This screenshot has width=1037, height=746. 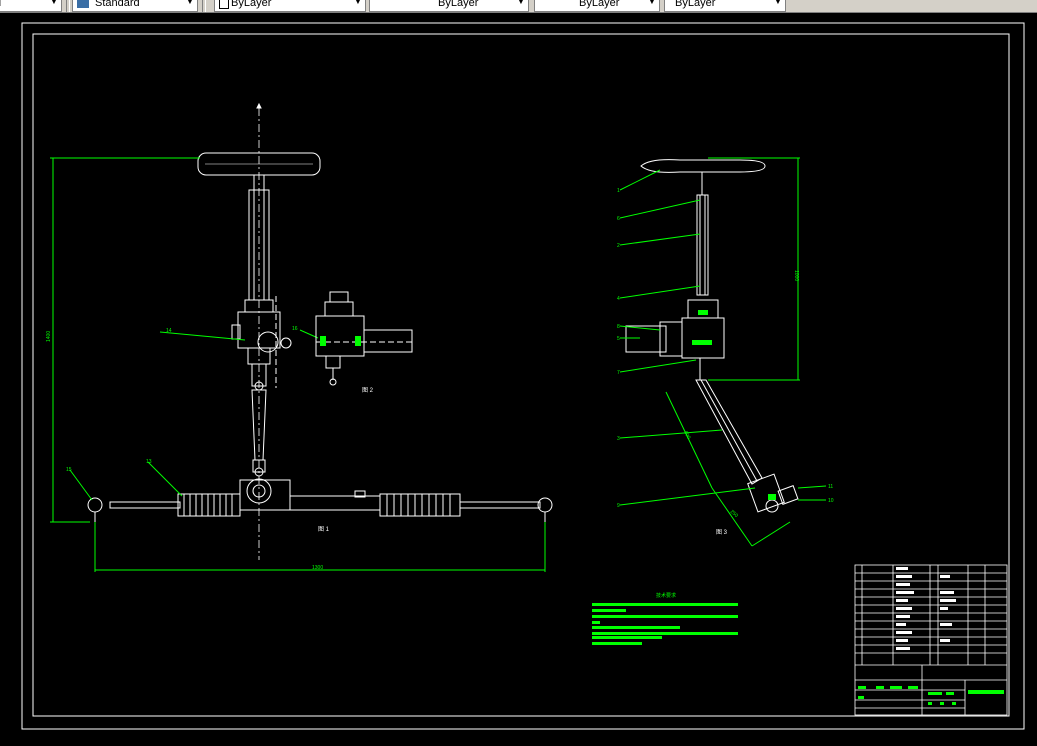 What do you see at coordinates (618, 299) in the screenshot?
I see `part-label-4: 4` at bounding box center [618, 299].